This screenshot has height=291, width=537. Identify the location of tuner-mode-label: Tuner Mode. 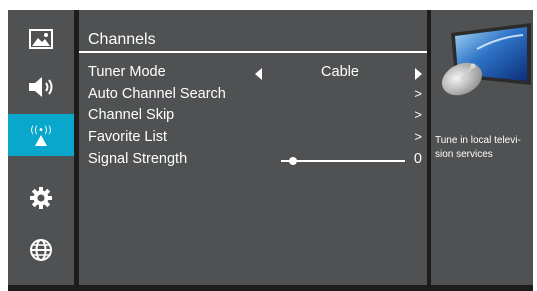
(127, 72).